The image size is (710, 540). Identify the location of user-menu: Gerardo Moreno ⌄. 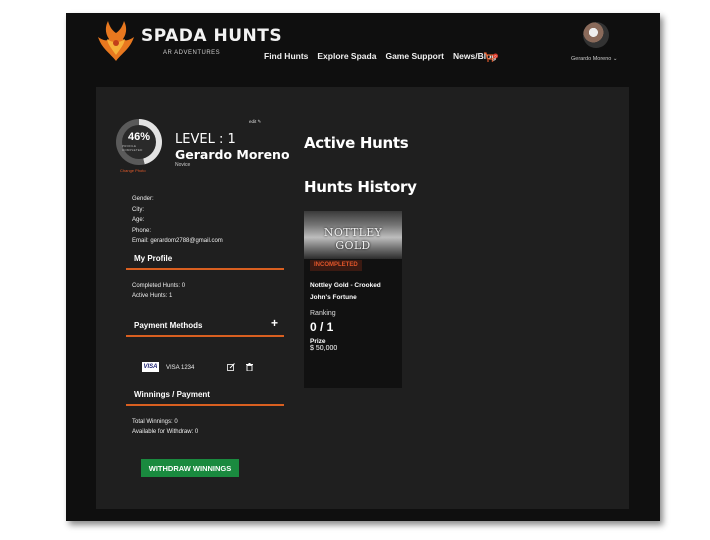
(594, 59).